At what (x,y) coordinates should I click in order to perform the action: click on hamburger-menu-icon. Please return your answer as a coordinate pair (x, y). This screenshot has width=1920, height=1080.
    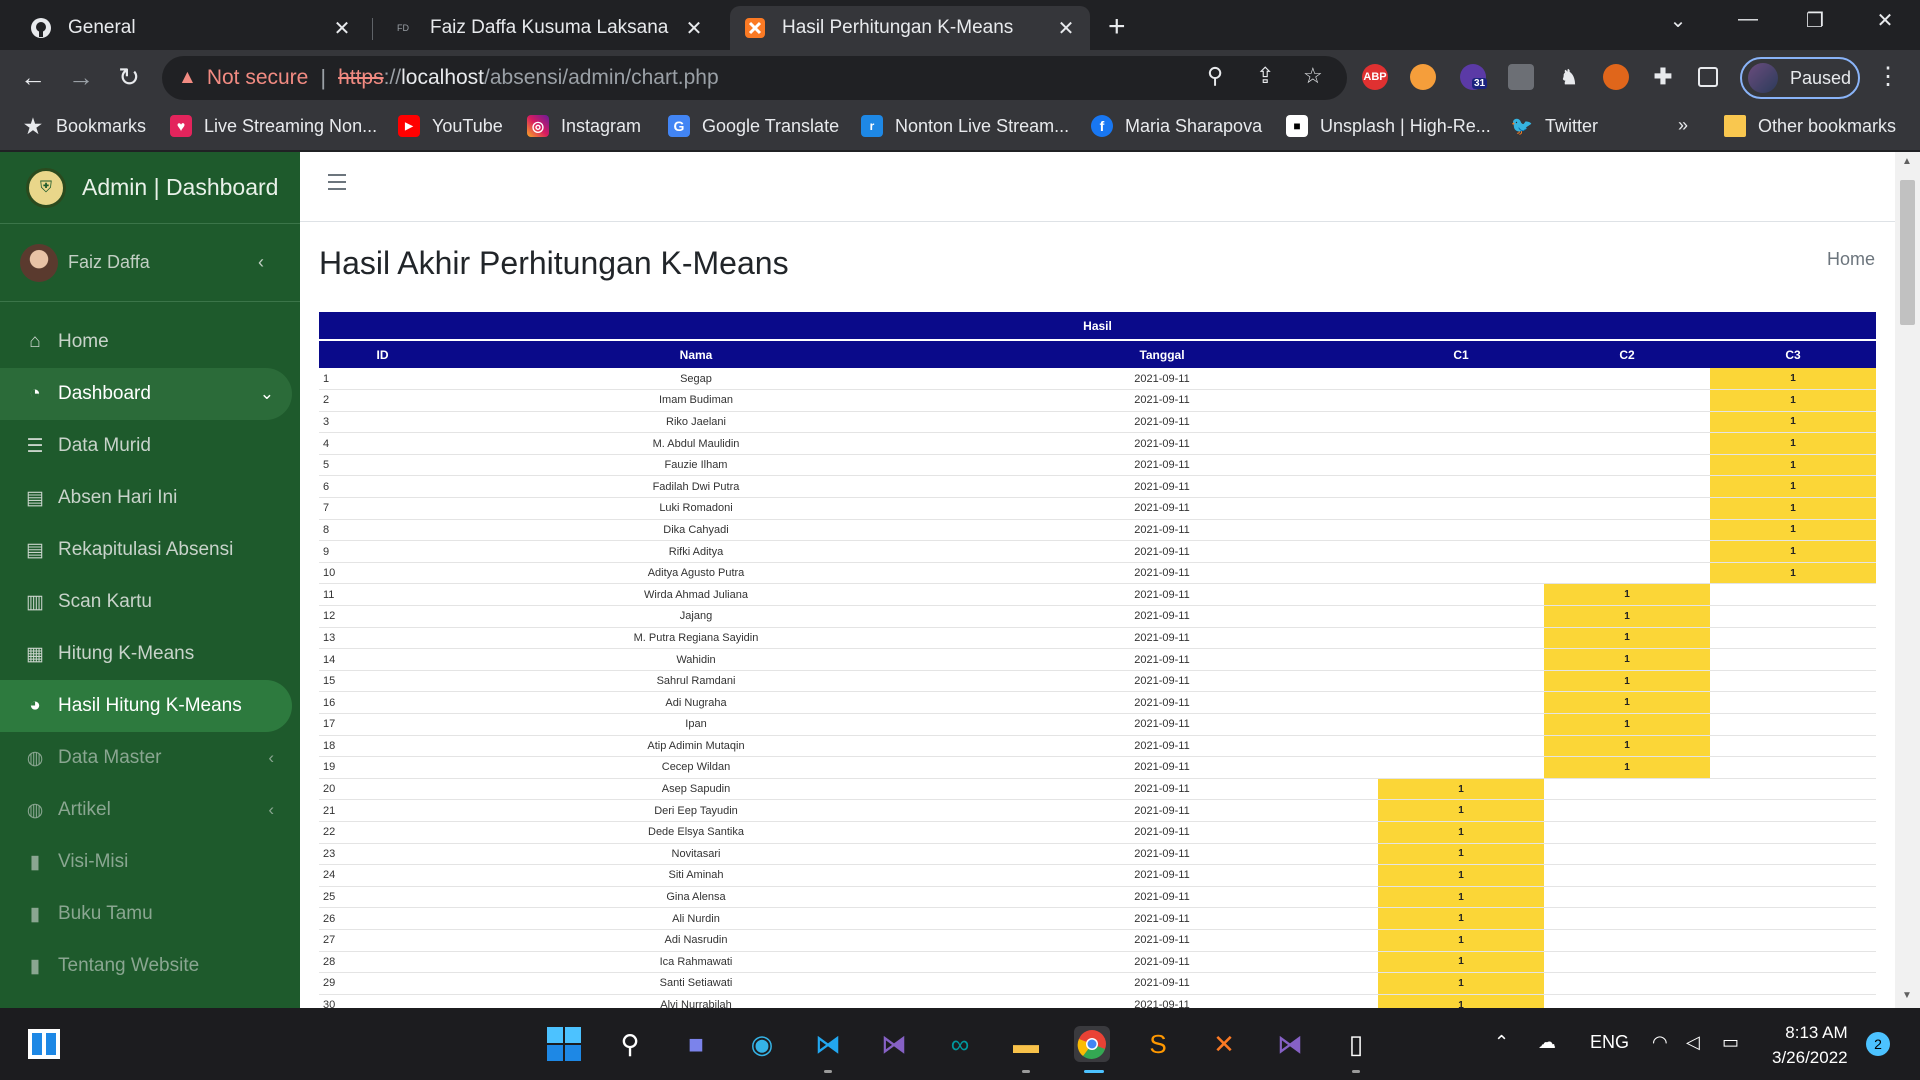
    Looking at the image, I should click on (337, 182).